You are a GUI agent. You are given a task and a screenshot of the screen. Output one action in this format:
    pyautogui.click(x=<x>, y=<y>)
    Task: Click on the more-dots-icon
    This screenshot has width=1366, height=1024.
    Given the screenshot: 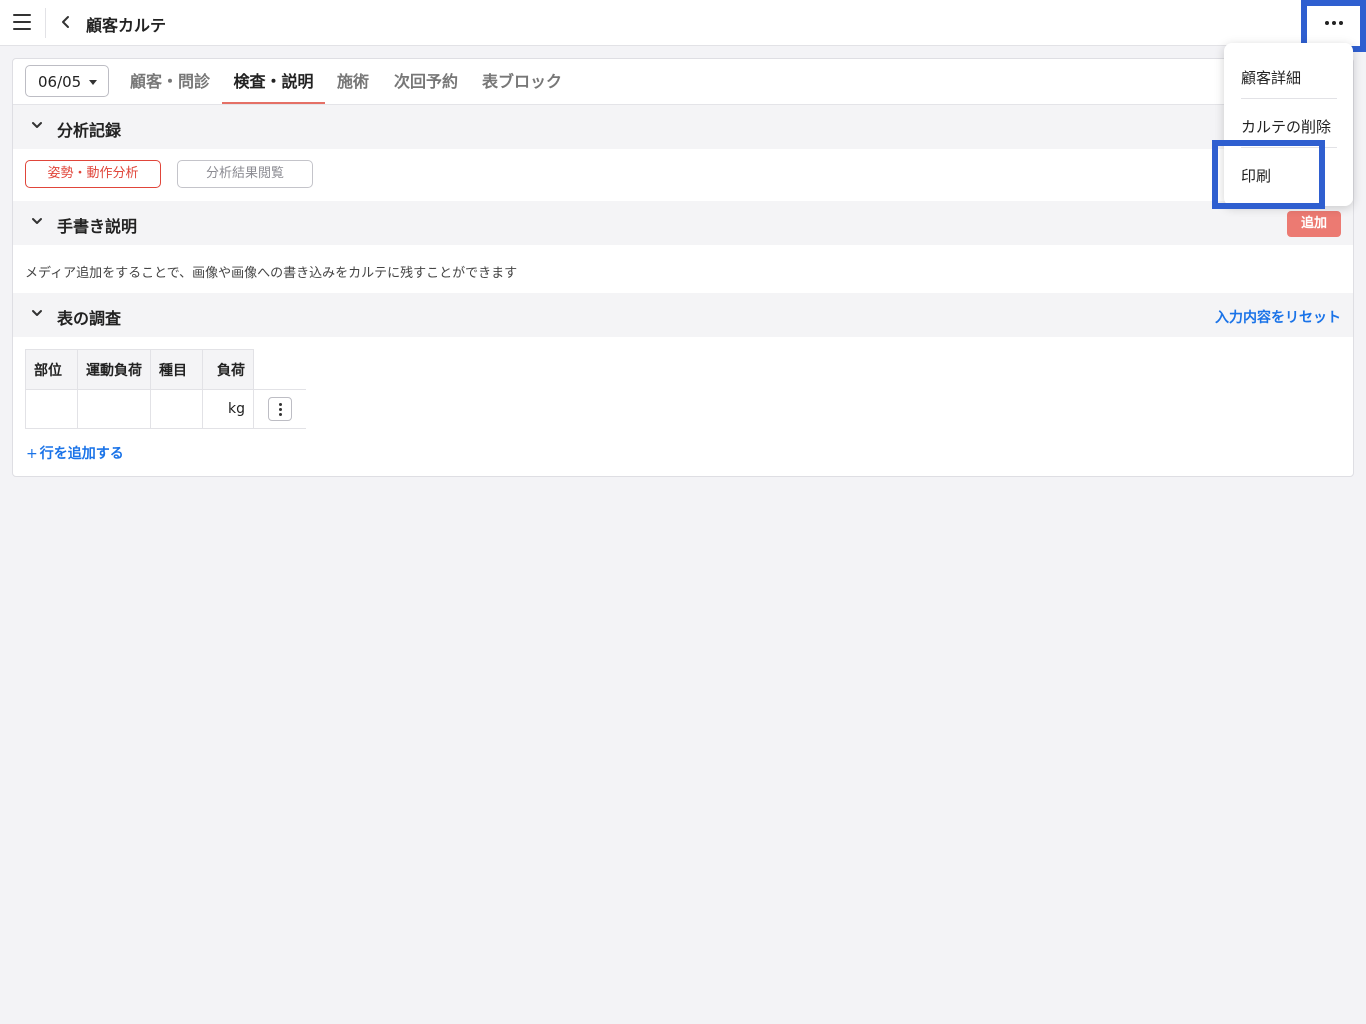 What is the action you would take?
    pyautogui.click(x=1334, y=23)
    